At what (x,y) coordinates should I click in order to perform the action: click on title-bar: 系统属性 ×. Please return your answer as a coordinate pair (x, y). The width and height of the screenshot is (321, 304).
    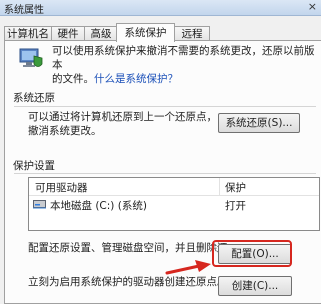
    Looking at the image, I should click on (160, 8).